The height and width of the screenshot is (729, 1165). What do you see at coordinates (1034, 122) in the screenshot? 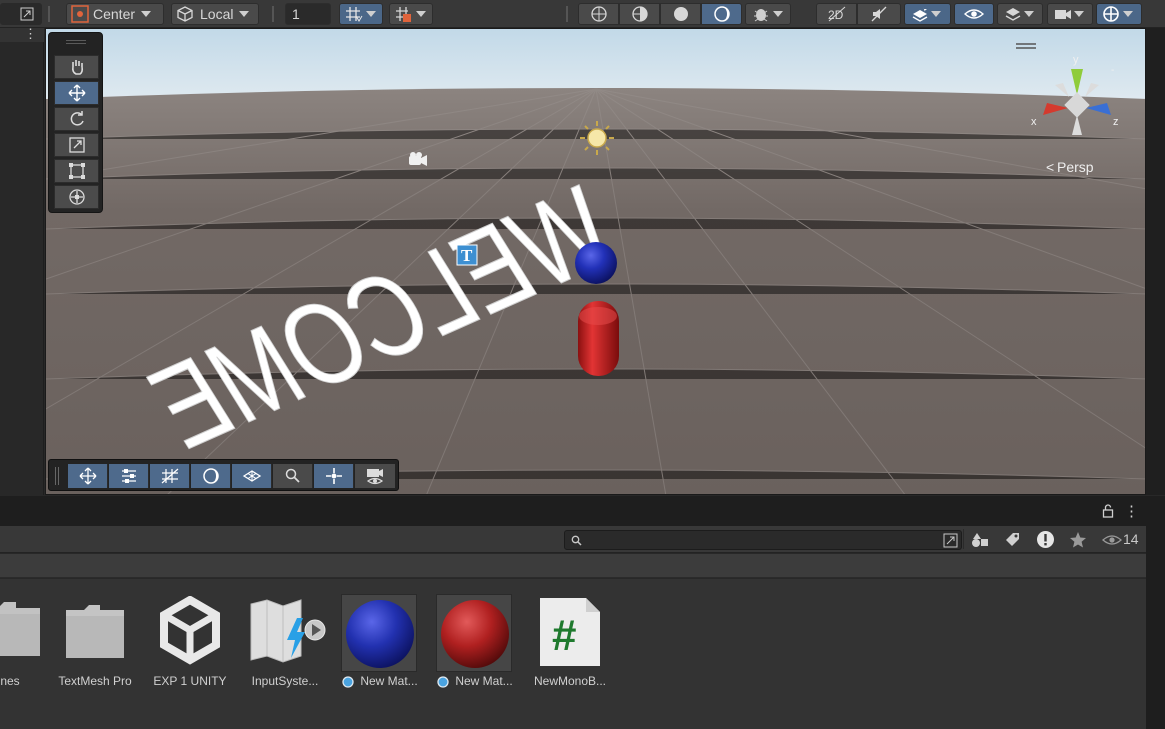
I see `axis-x-label: x` at bounding box center [1034, 122].